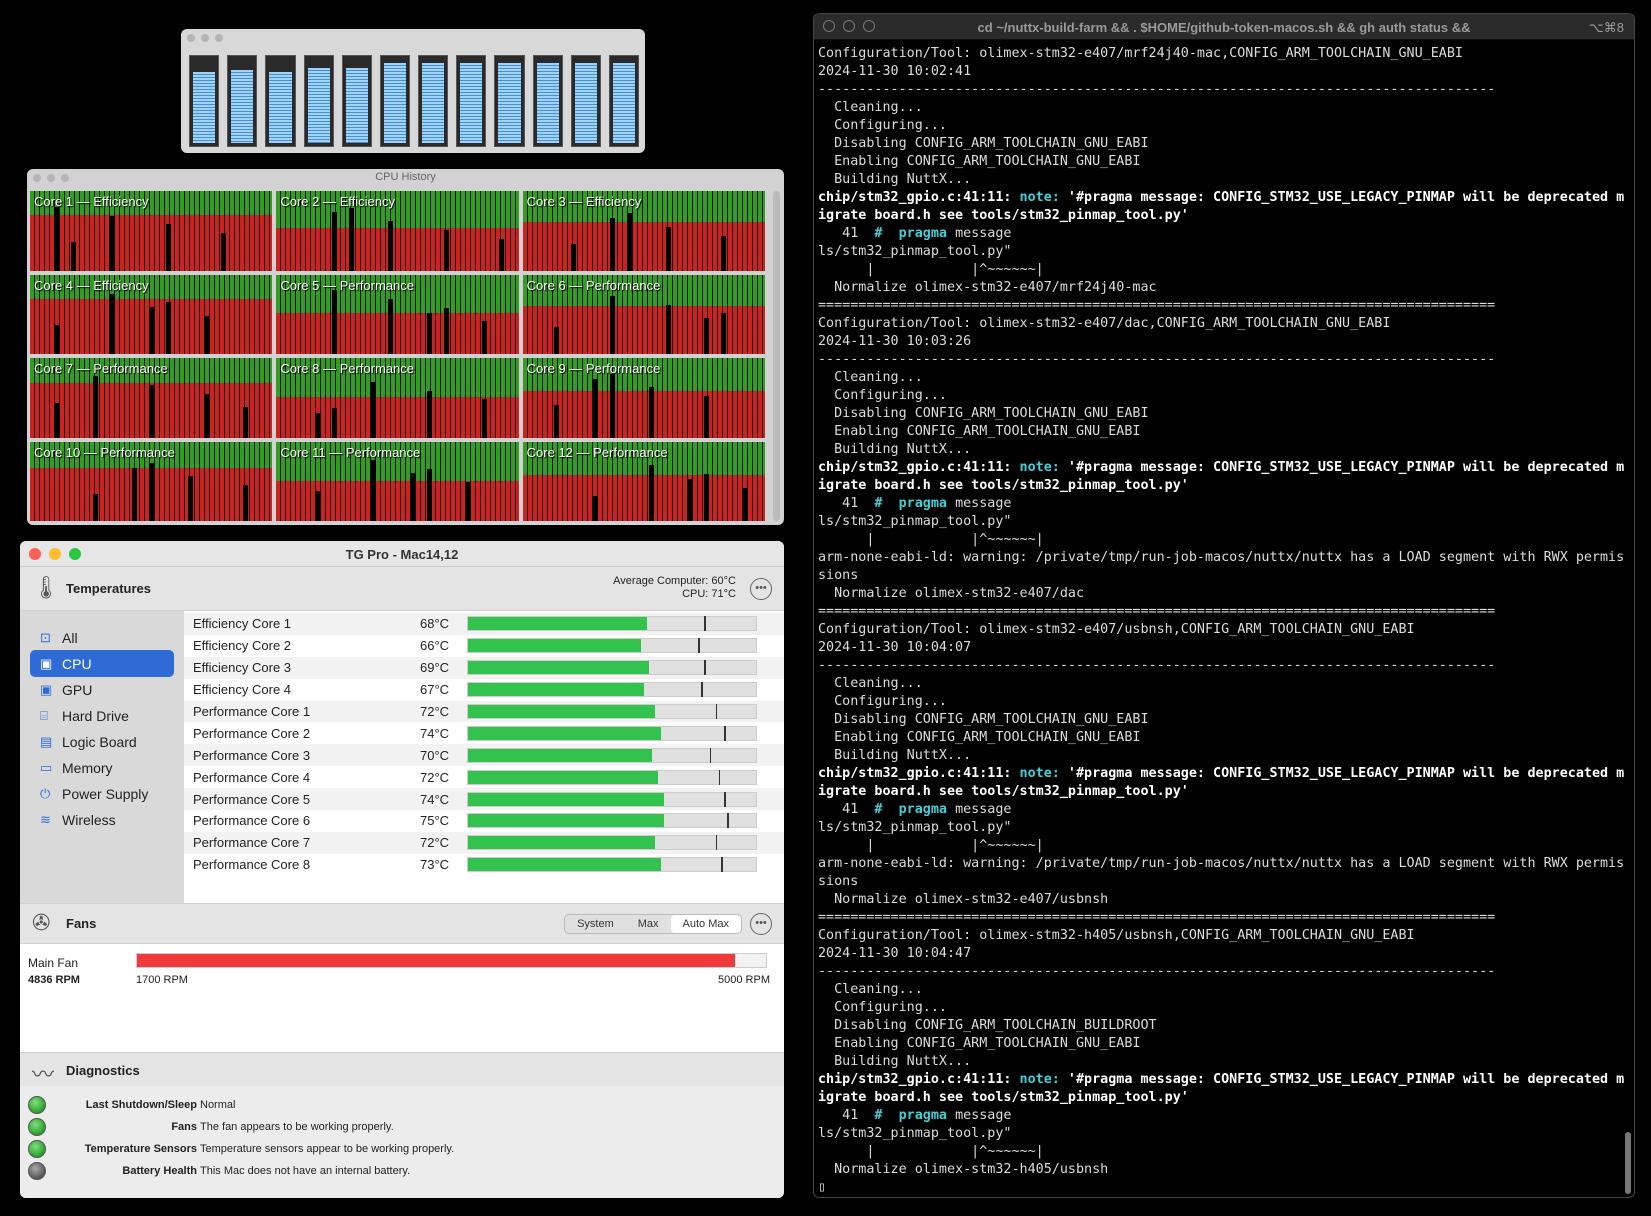  What do you see at coordinates (484, 690) in the screenshot?
I see `sensor-row: Efficiency Core 4 67°C` at bounding box center [484, 690].